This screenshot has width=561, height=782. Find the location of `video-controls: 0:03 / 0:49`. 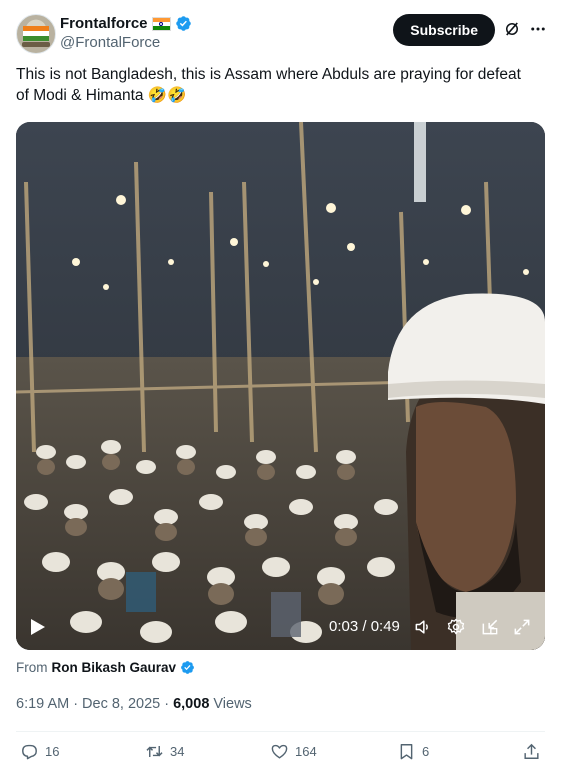

video-controls: 0:03 / 0:49 is located at coordinates (280, 628).